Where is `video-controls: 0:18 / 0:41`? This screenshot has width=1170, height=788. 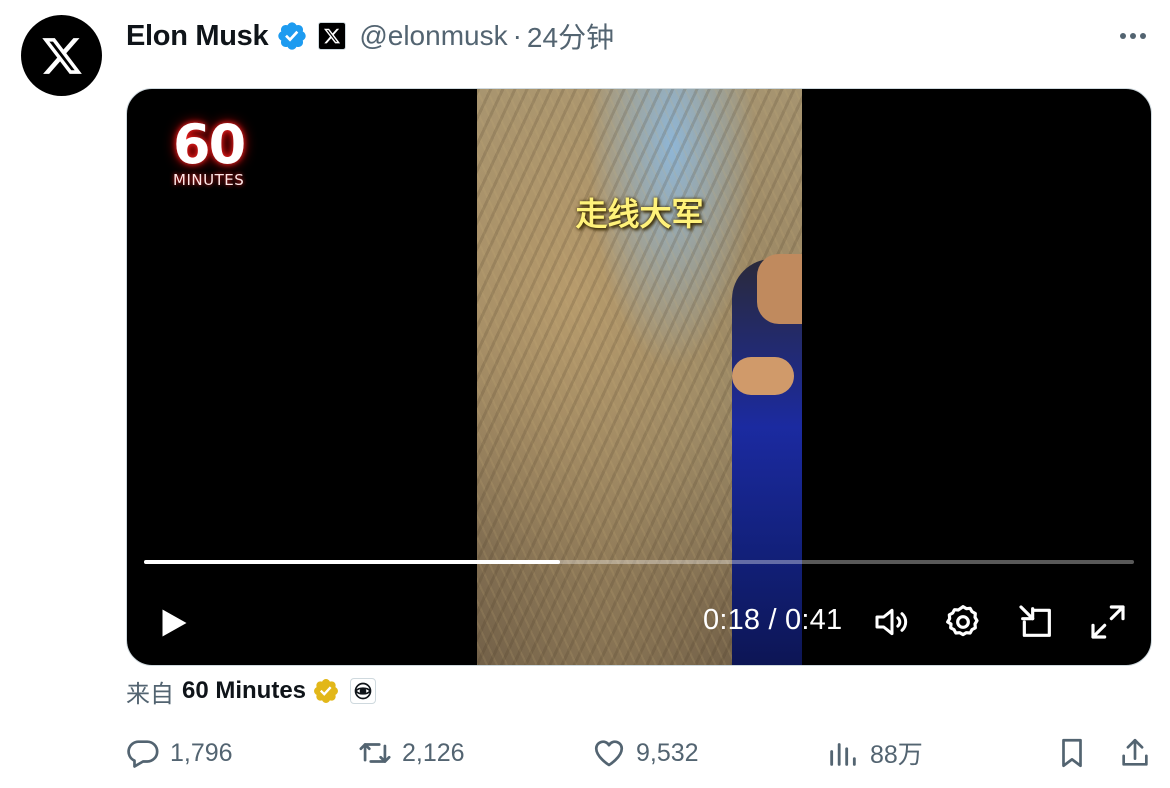
video-controls: 0:18 / 0:41 is located at coordinates (639, 622).